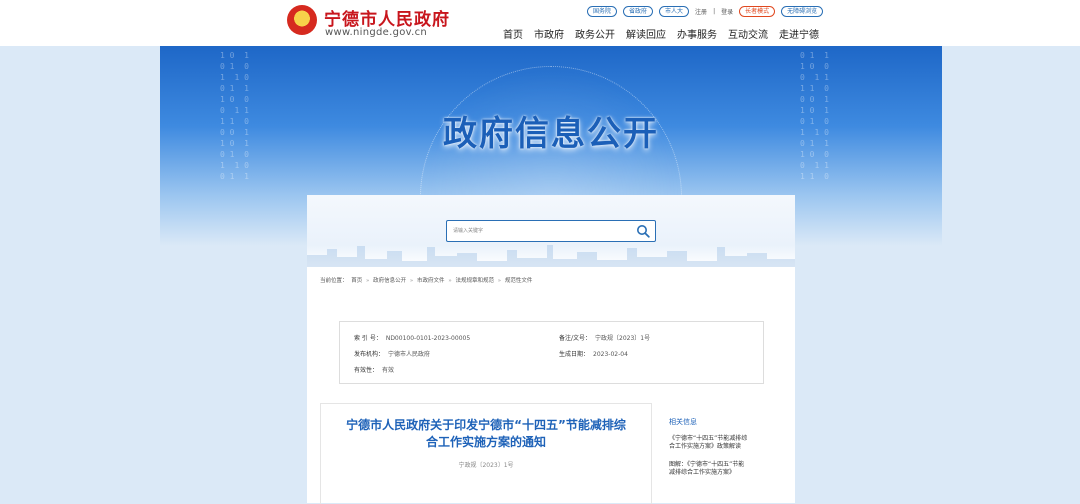 This screenshot has height=504, width=1080. Describe the element at coordinates (727, 11) in the screenshot. I see `login-link: 登录` at that location.